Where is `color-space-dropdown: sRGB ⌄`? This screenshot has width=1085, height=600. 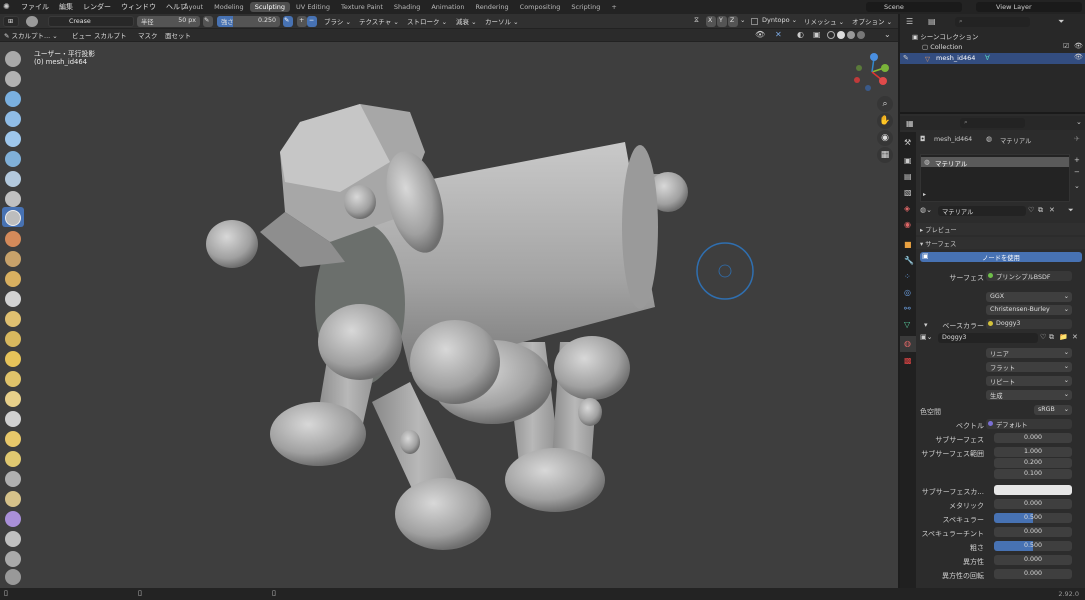
color-space-dropdown: sRGB ⌄ is located at coordinates (1053, 410).